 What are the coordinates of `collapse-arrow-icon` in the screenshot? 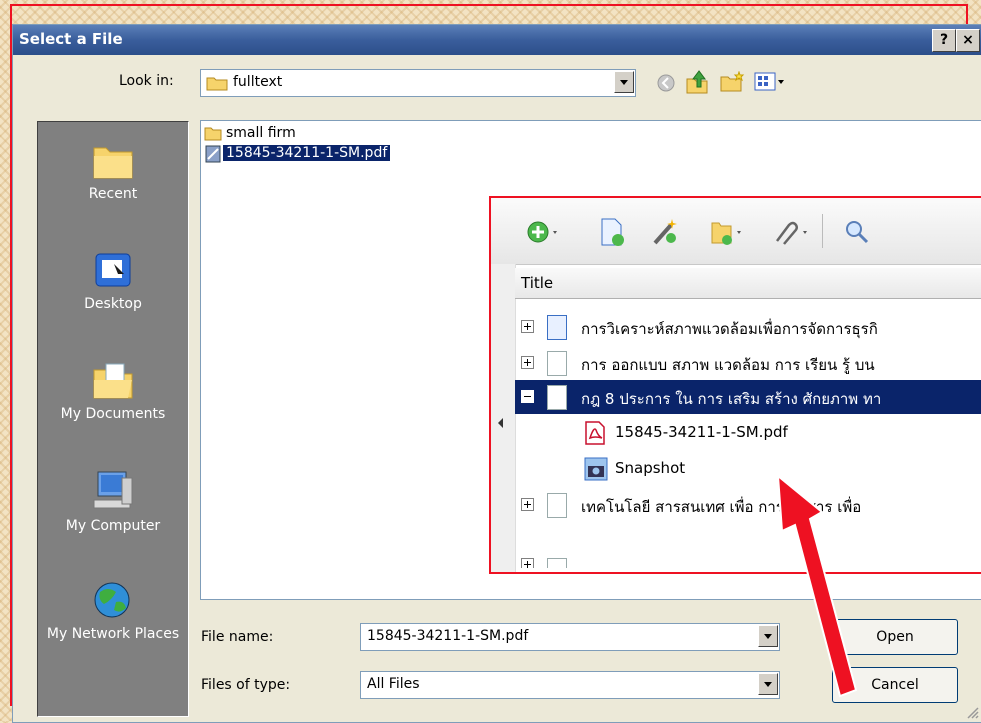 It's located at (500, 423).